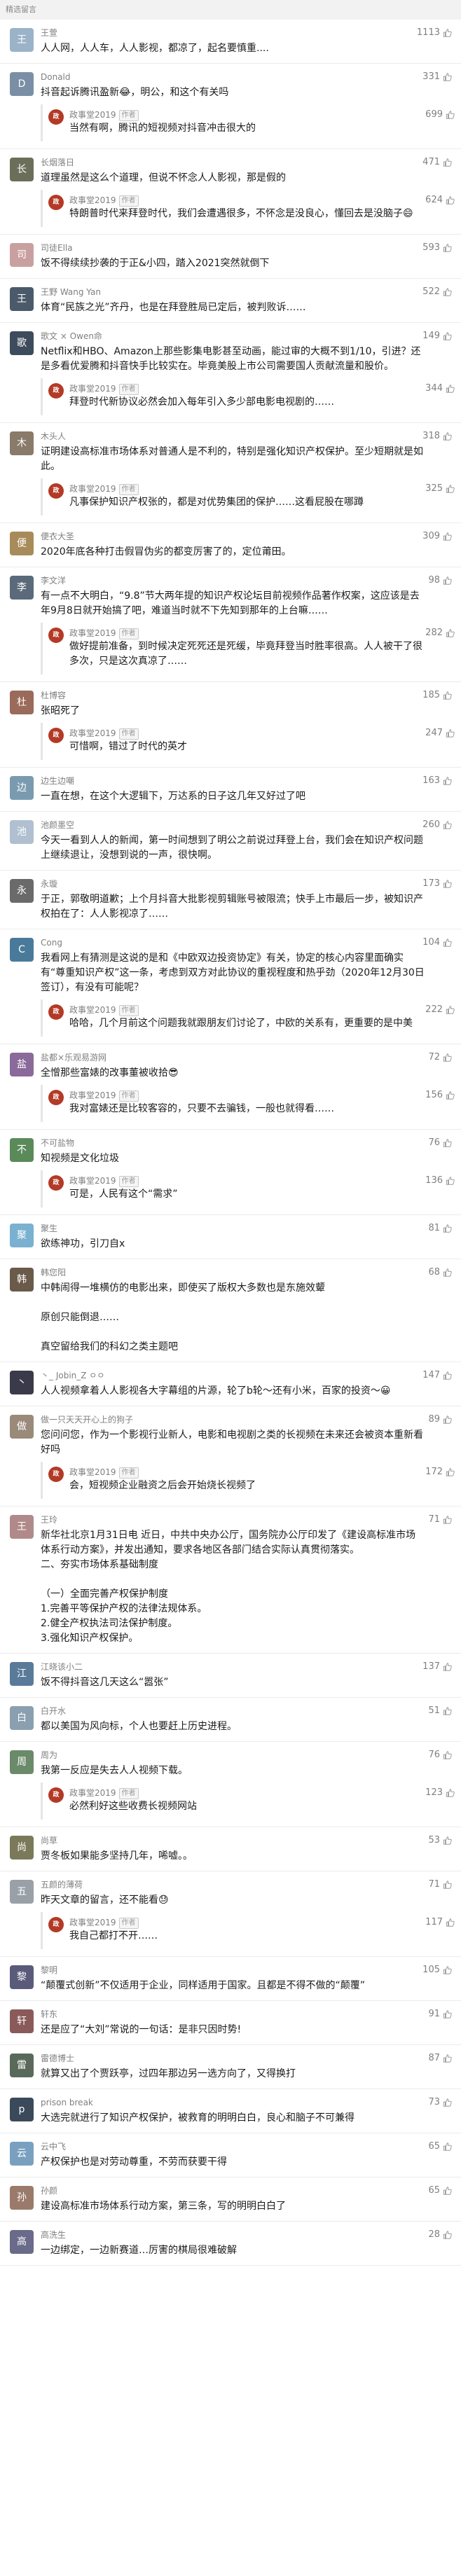  Describe the element at coordinates (435, 33) in the screenshot. I see `like-button: 1113` at that location.